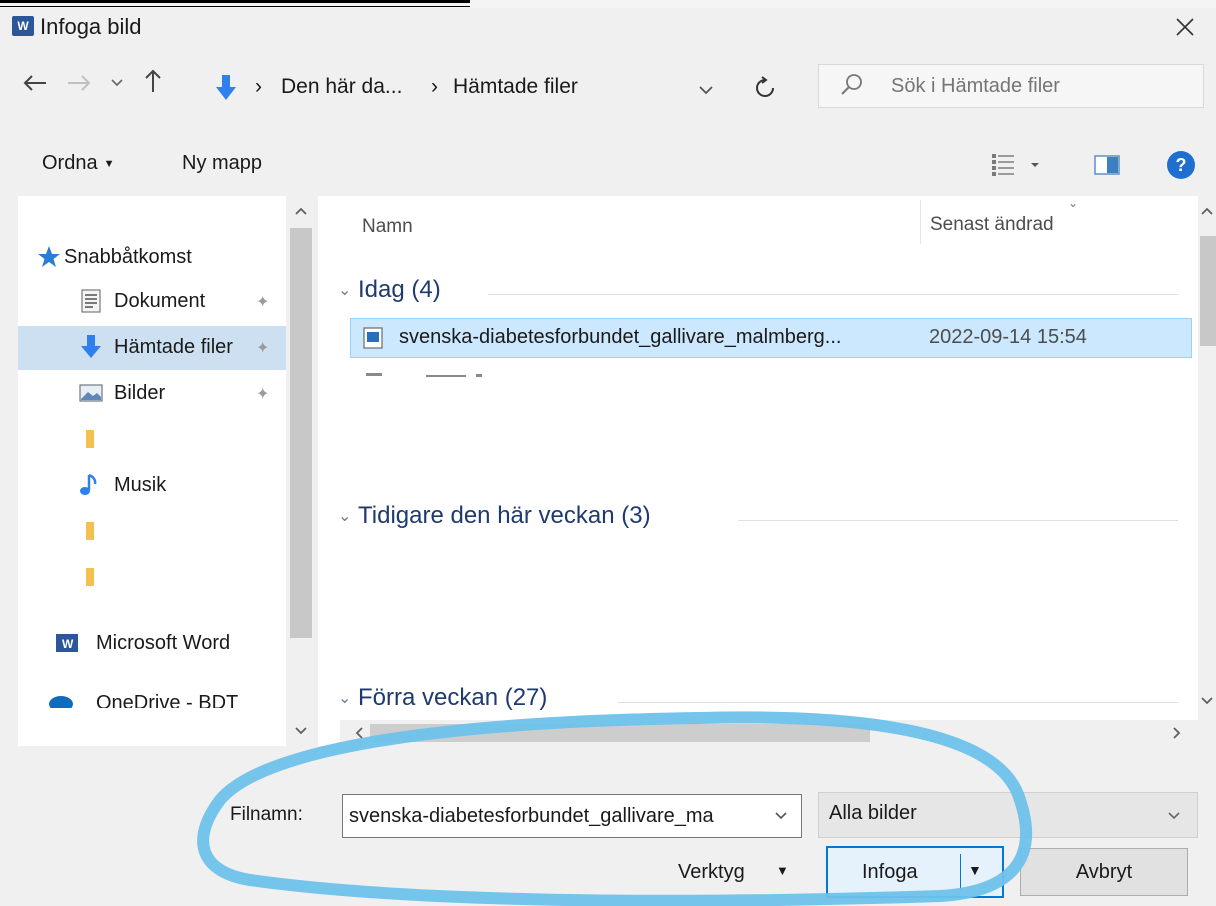 This screenshot has width=1216, height=906. Describe the element at coordinates (992, 225) in the screenshot. I see `column-header-modified: Senast ändrad` at that location.